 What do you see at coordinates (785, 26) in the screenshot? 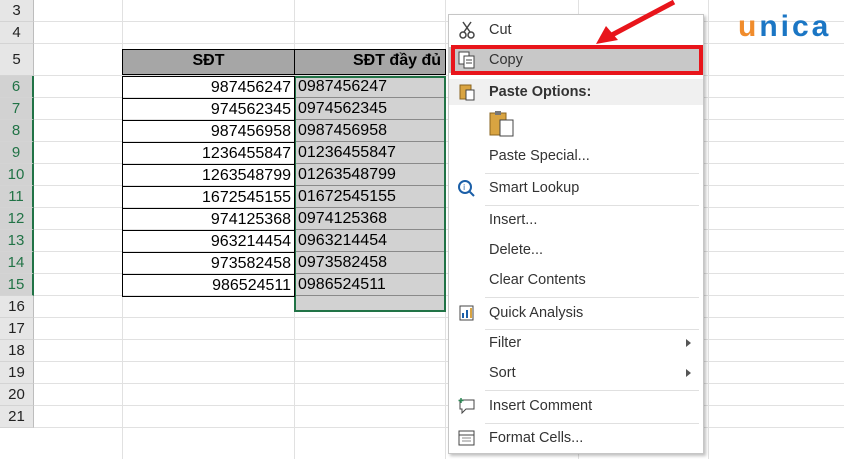
I see `unica-logo: unica` at bounding box center [785, 26].